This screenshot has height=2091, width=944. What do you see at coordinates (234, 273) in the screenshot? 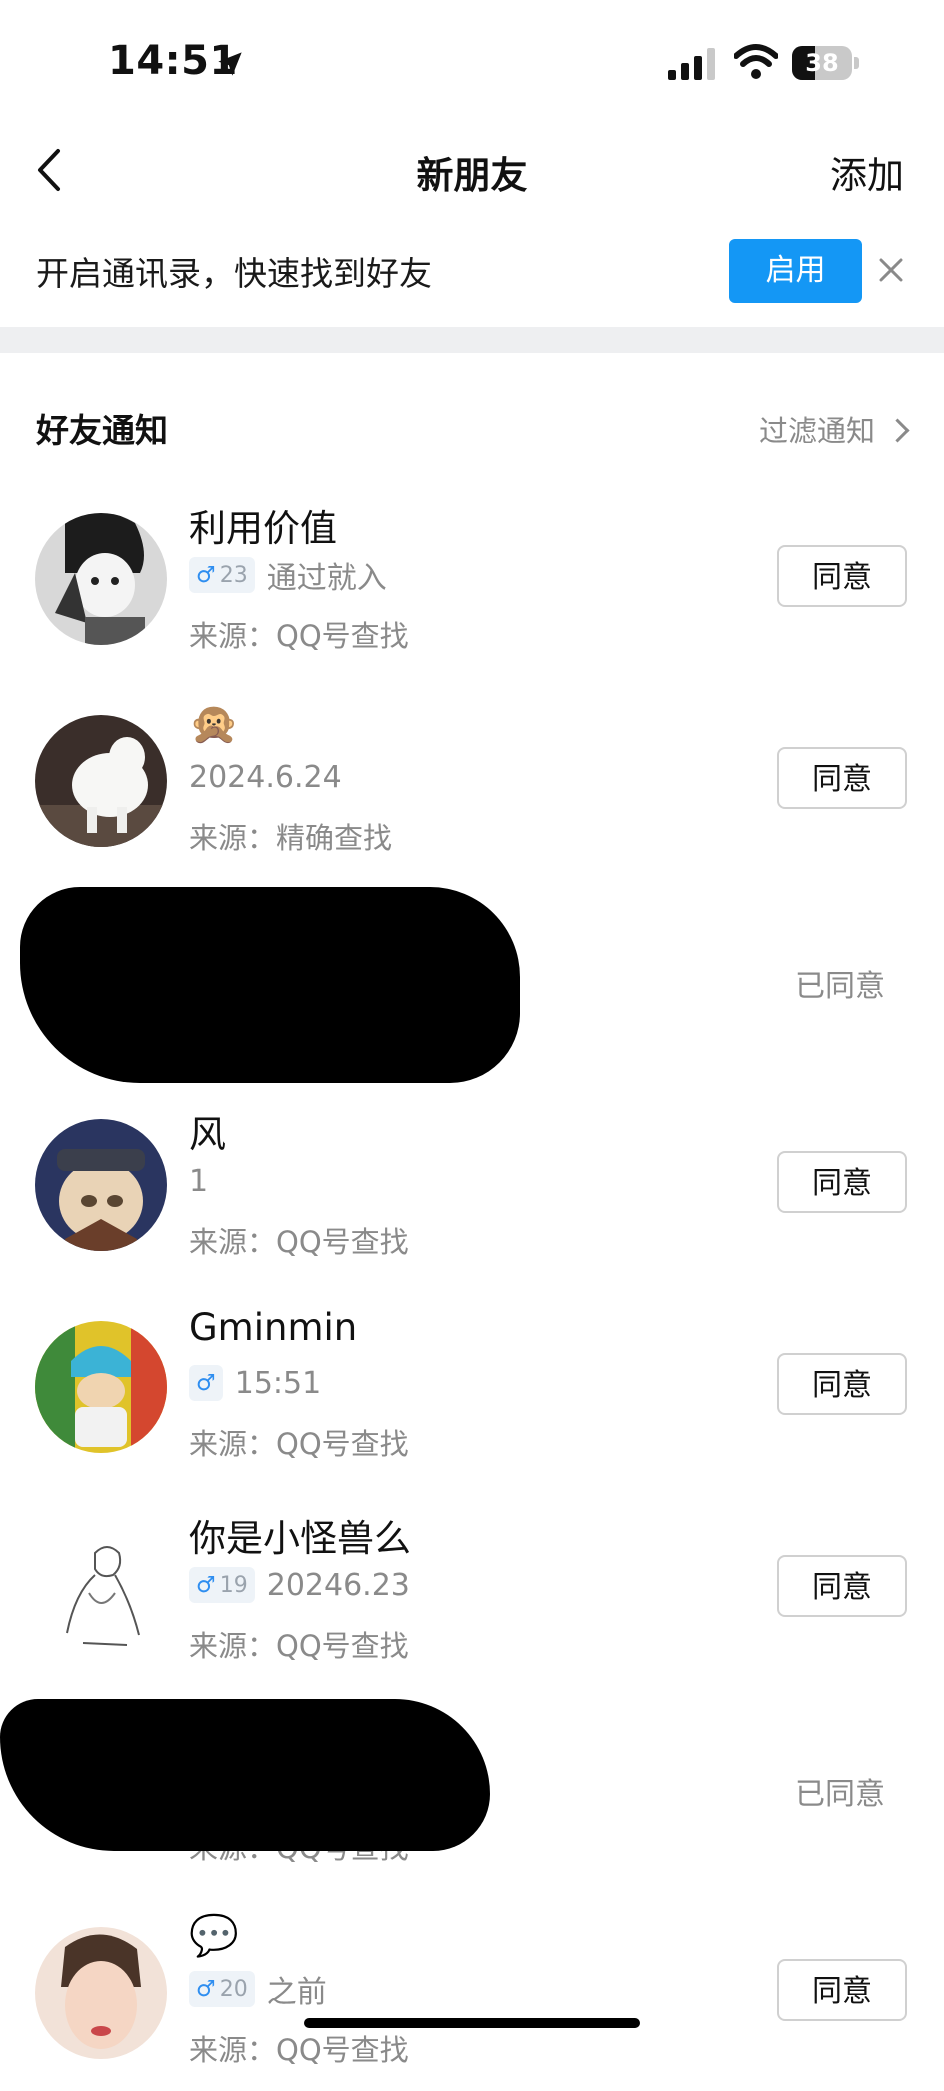
I see `contacts-banner-text: 开启通讯录，快速找到好友` at bounding box center [234, 273].